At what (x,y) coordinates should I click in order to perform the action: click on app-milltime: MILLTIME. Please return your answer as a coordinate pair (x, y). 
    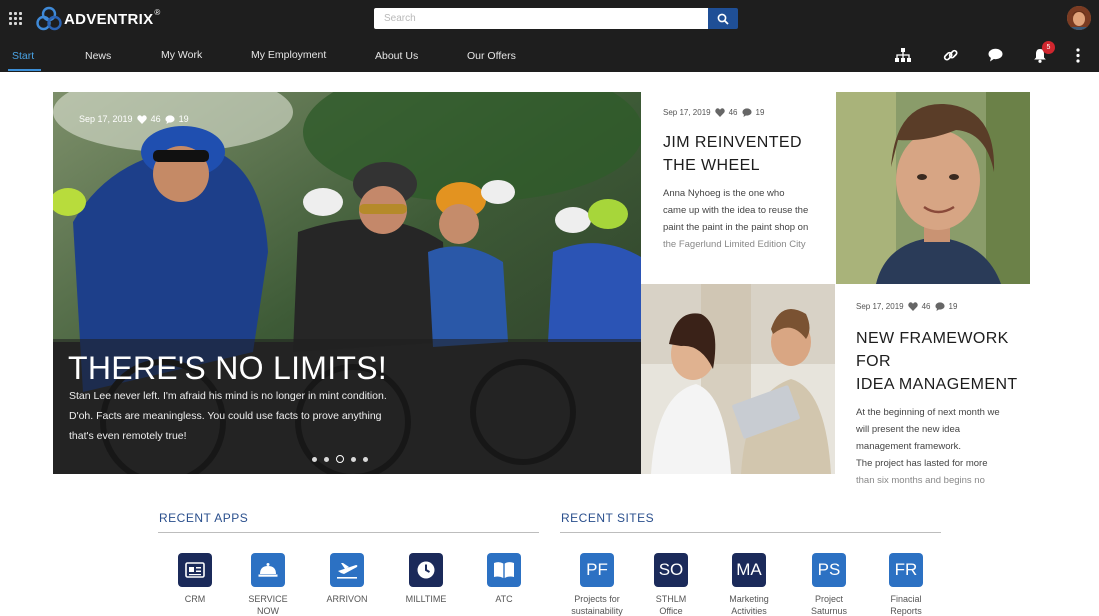
    Looking at the image, I should click on (426, 579).